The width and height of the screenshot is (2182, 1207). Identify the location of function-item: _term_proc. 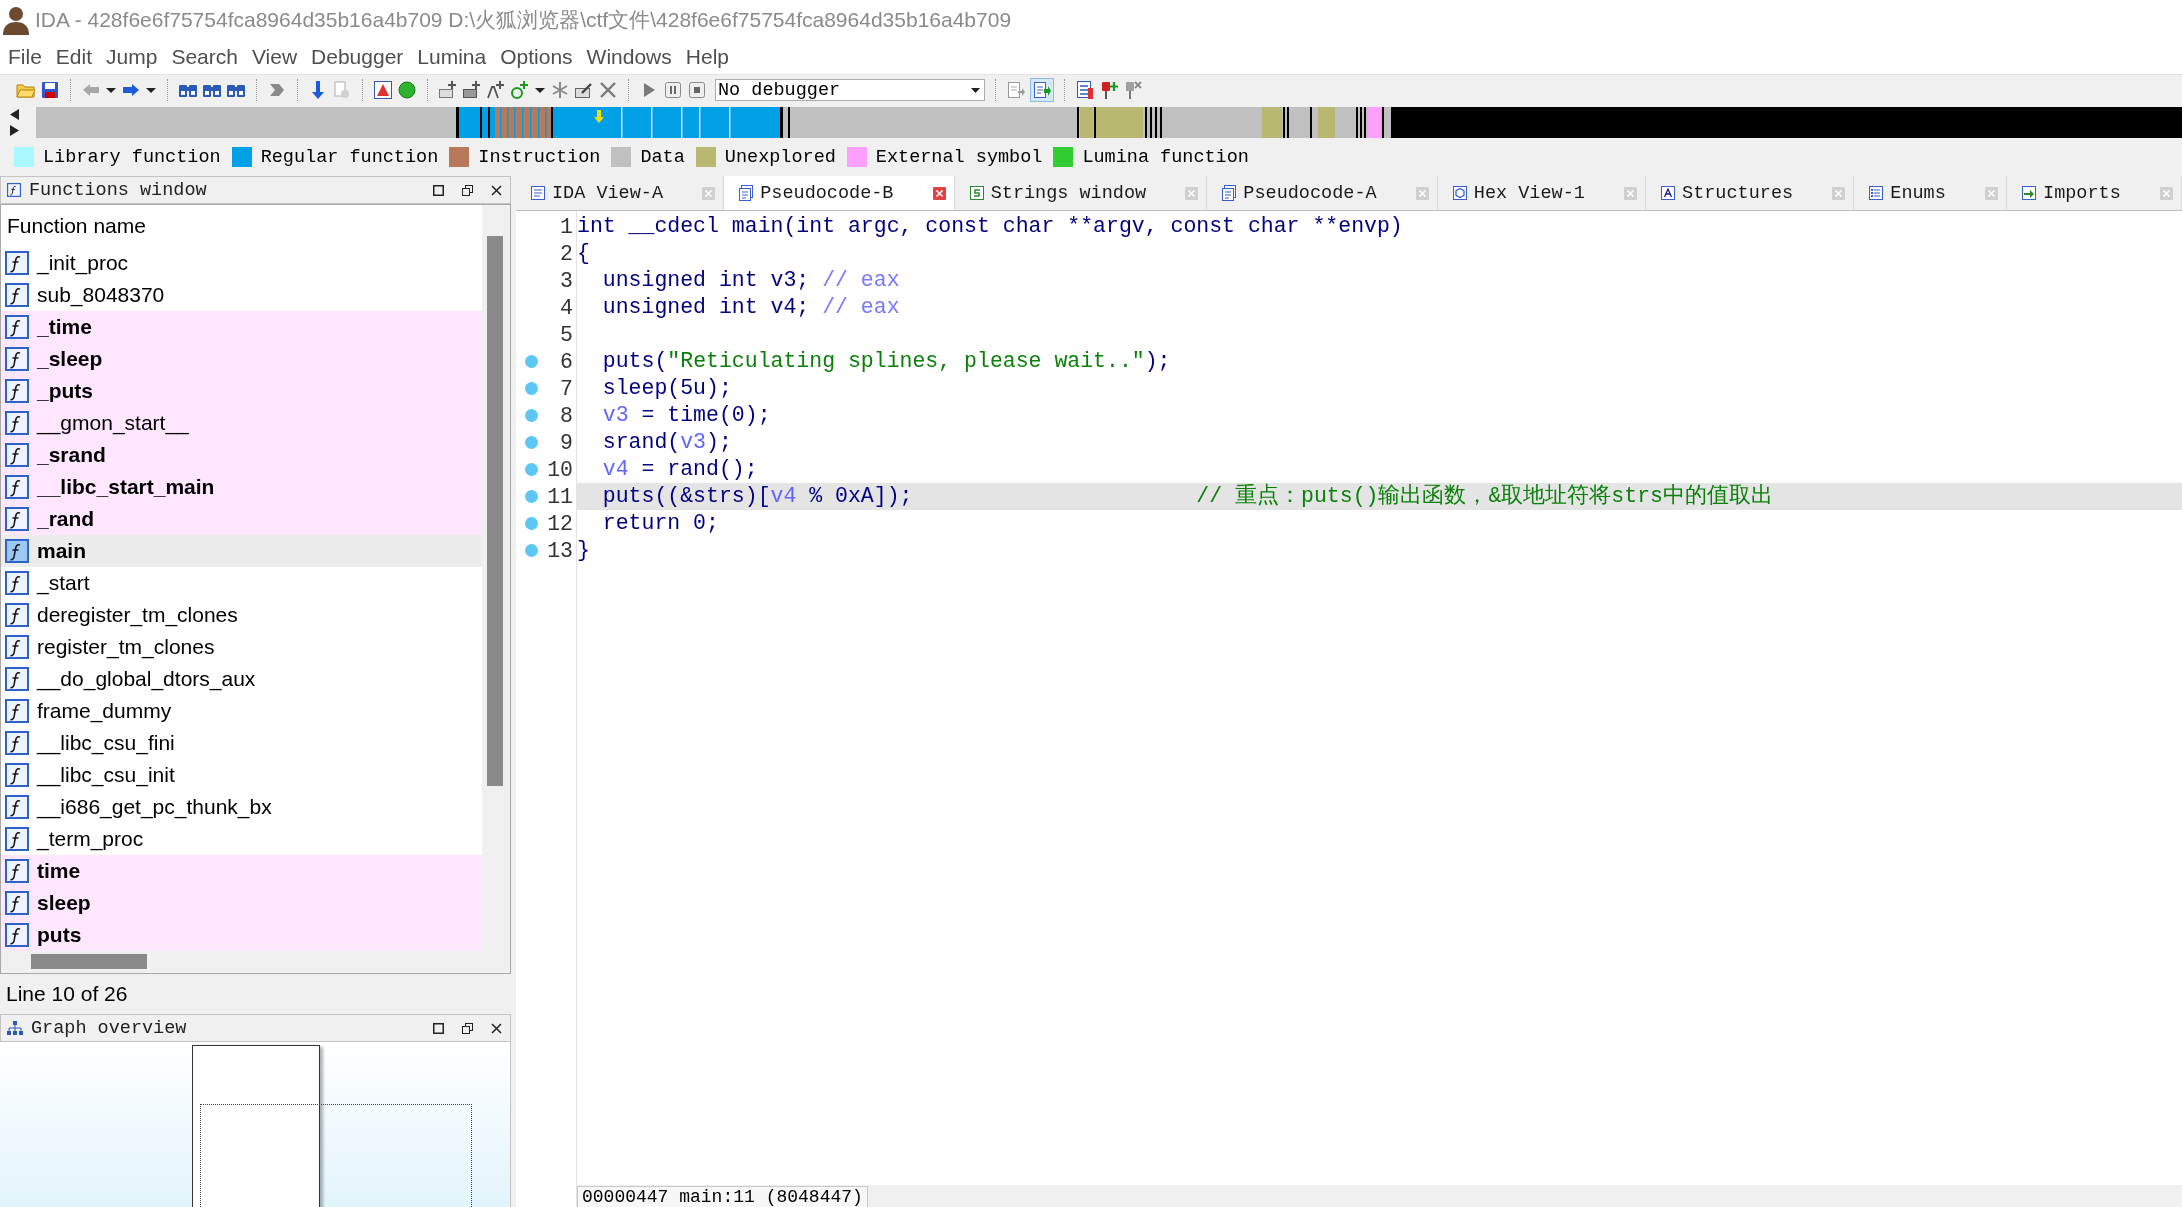
(241, 839).